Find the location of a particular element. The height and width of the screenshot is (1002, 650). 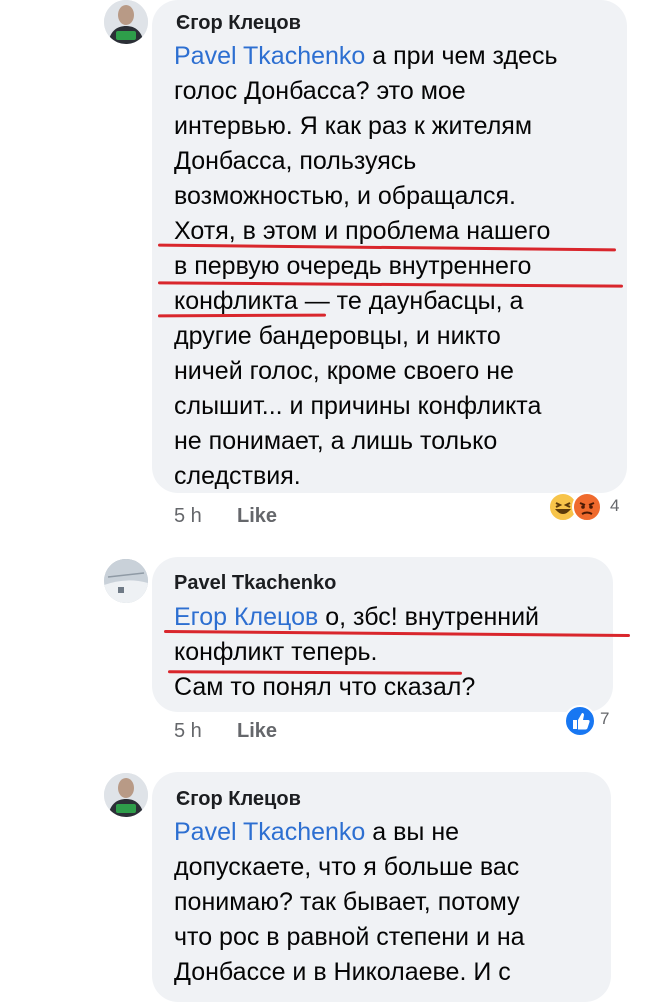

comment-text-line: конфликт теперь. is located at coordinates (276, 652).